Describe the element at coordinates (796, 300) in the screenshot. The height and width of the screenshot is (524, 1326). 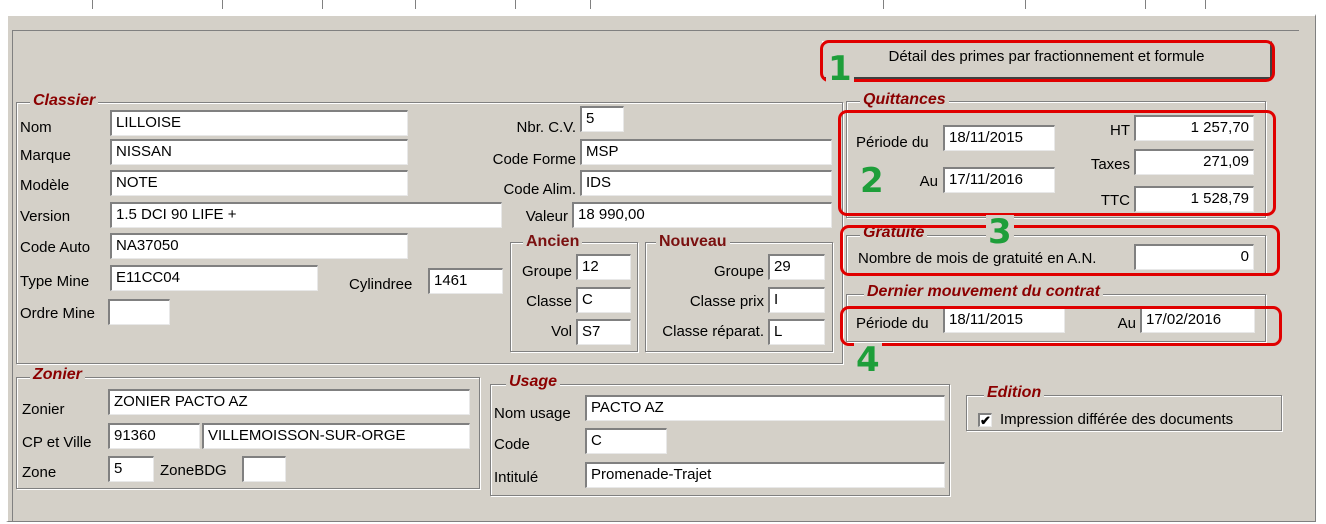
I see `classe-prix-field: I` at that location.